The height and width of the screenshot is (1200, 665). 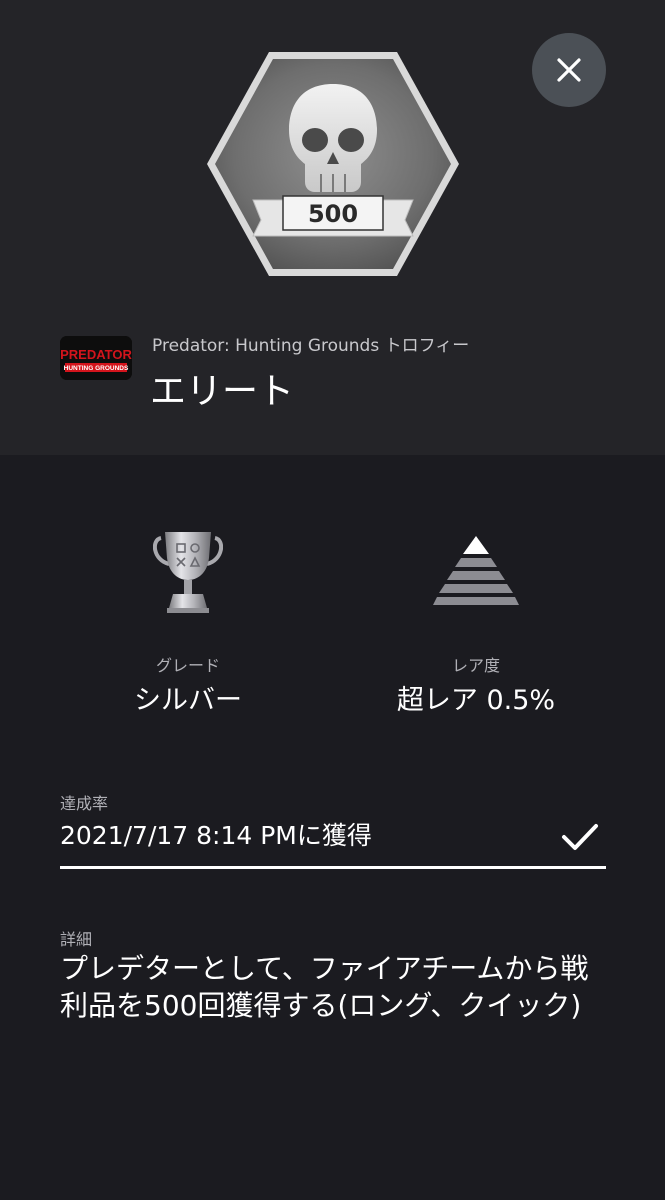 I want to click on close-icon, so click(x=569, y=70).